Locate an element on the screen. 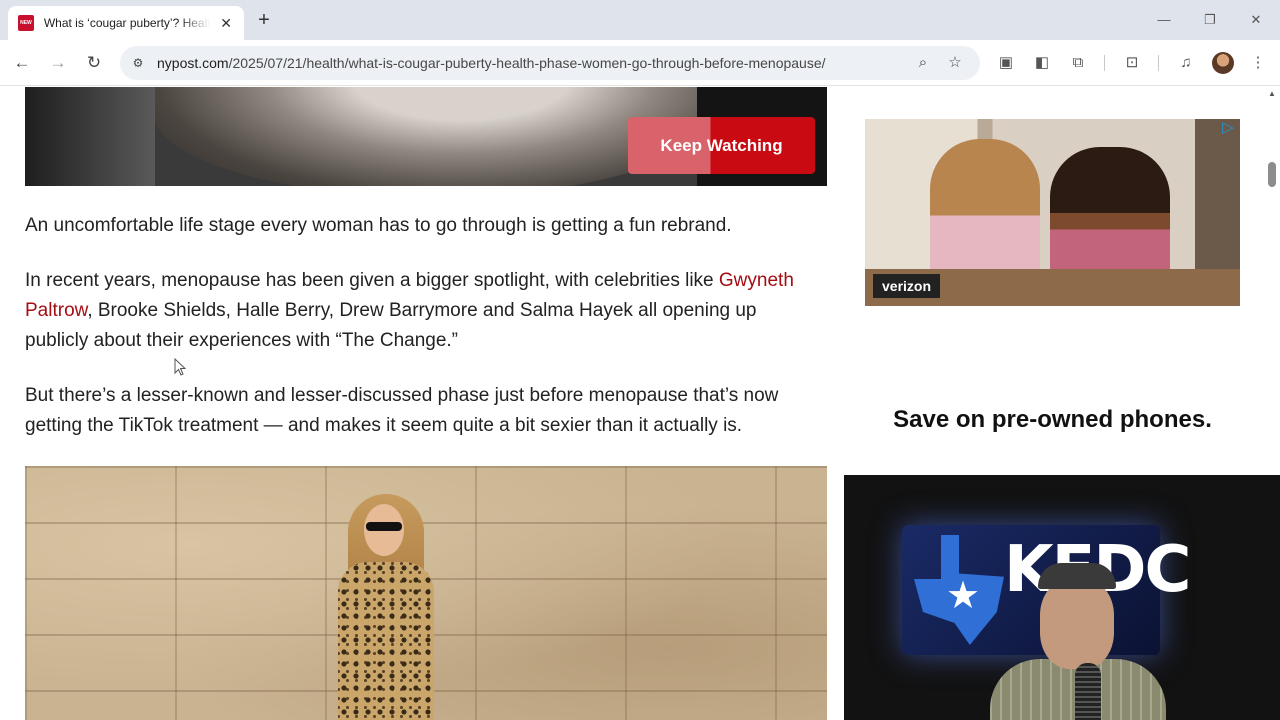 The height and width of the screenshot is (720, 1280). verizon-logo: verizon is located at coordinates (907, 286).